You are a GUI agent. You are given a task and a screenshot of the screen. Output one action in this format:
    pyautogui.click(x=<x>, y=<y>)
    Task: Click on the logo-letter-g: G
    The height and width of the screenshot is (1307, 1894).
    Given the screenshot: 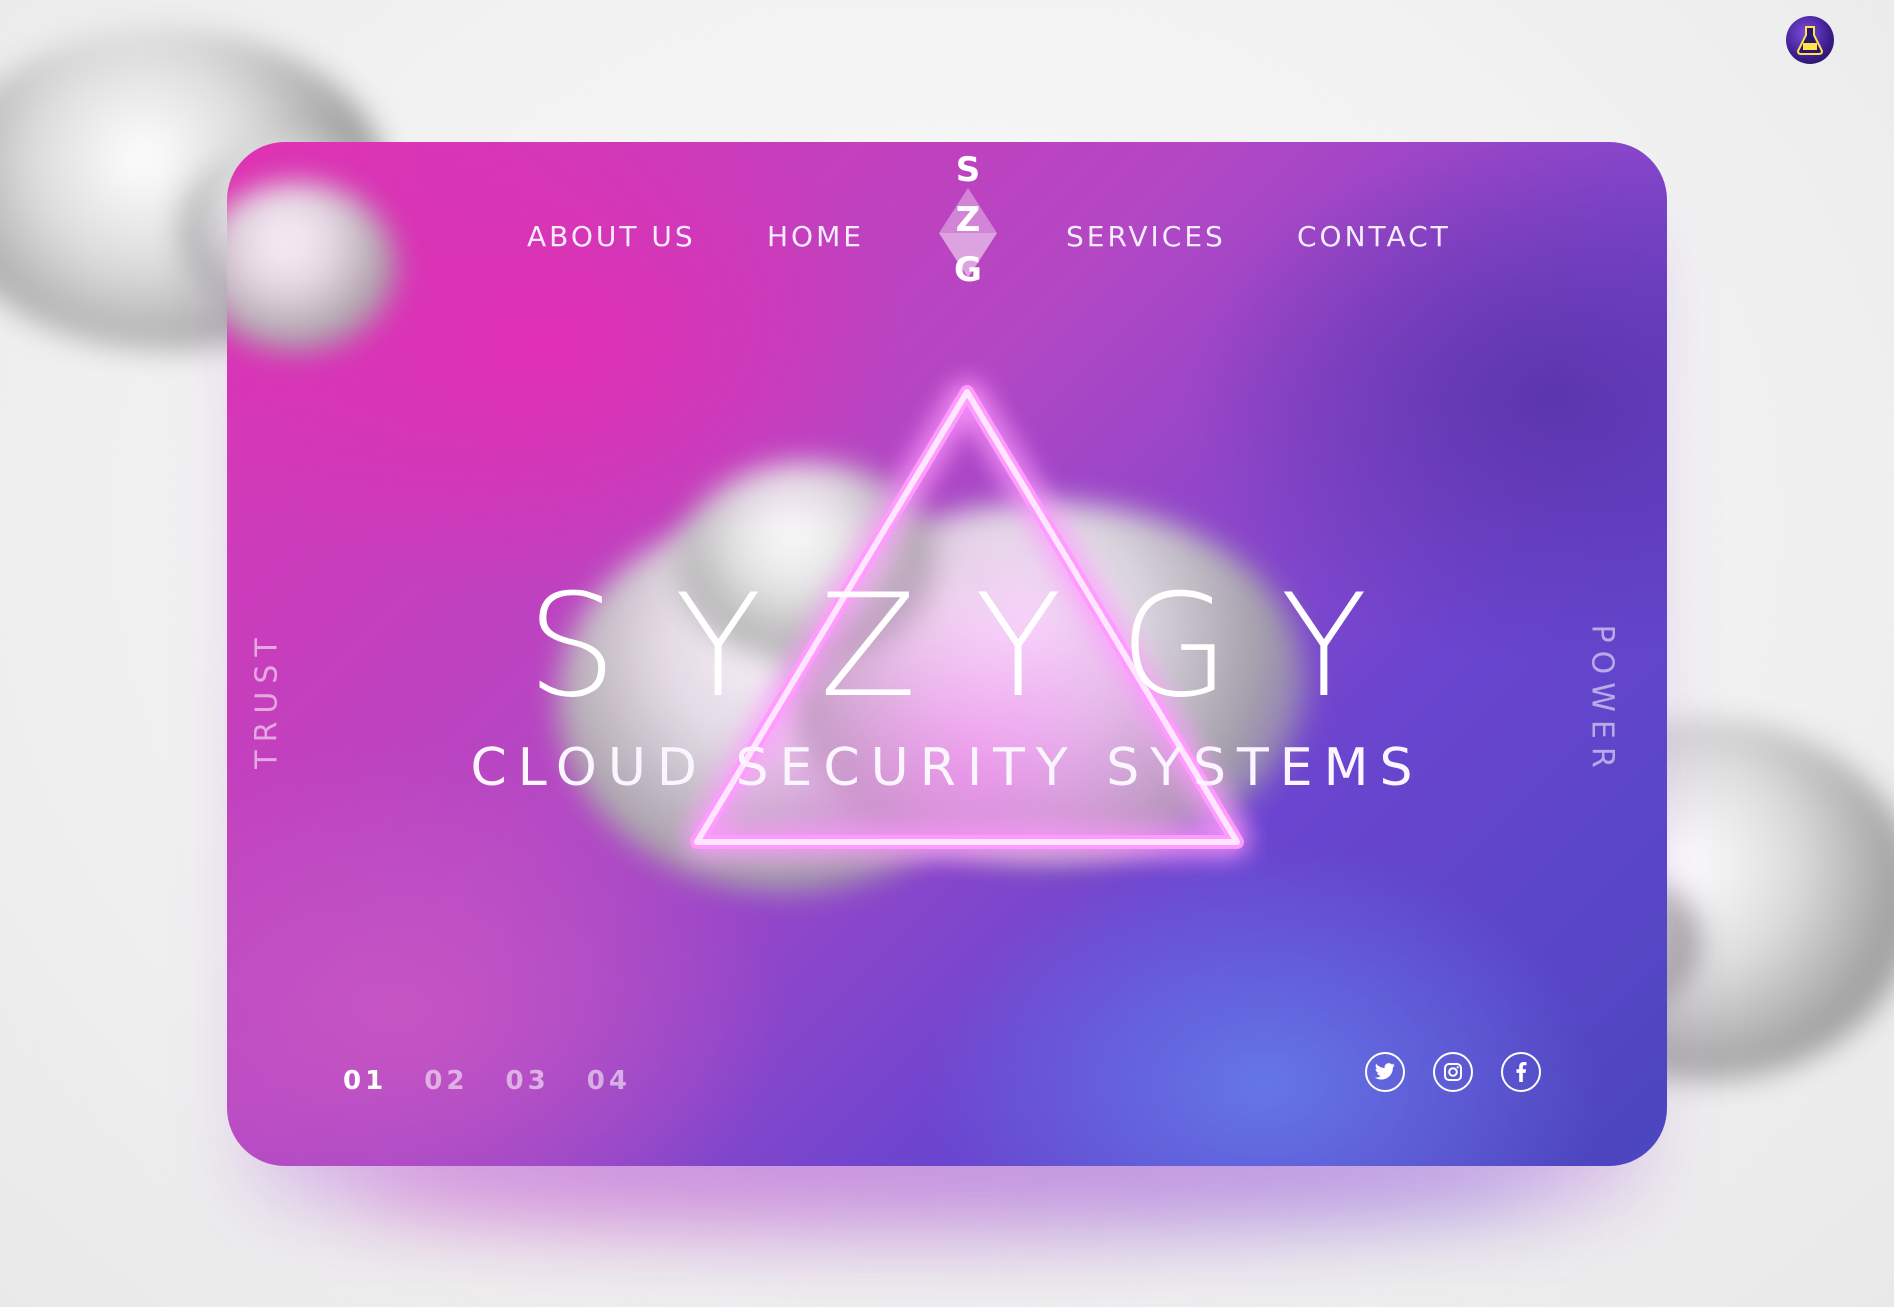 What is the action you would take?
    pyautogui.click(x=968, y=270)
    